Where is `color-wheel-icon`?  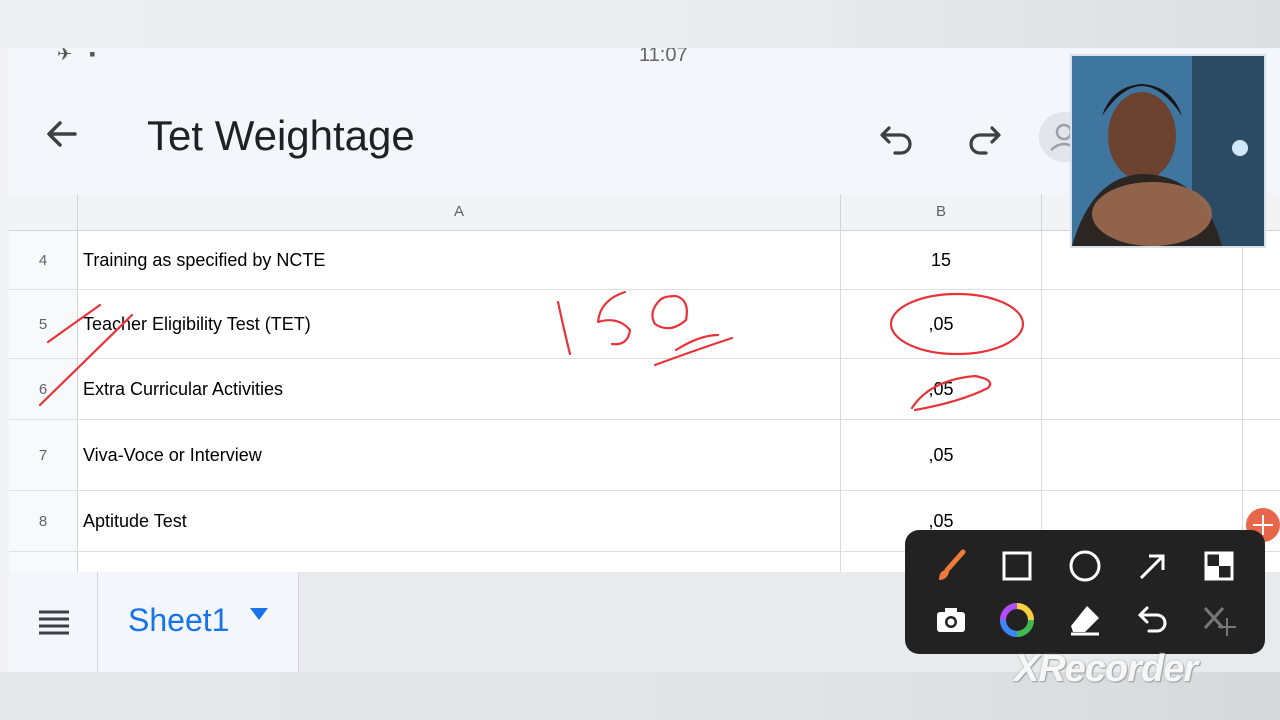 color-wheel-icon is located at coordinates (1017, 620).